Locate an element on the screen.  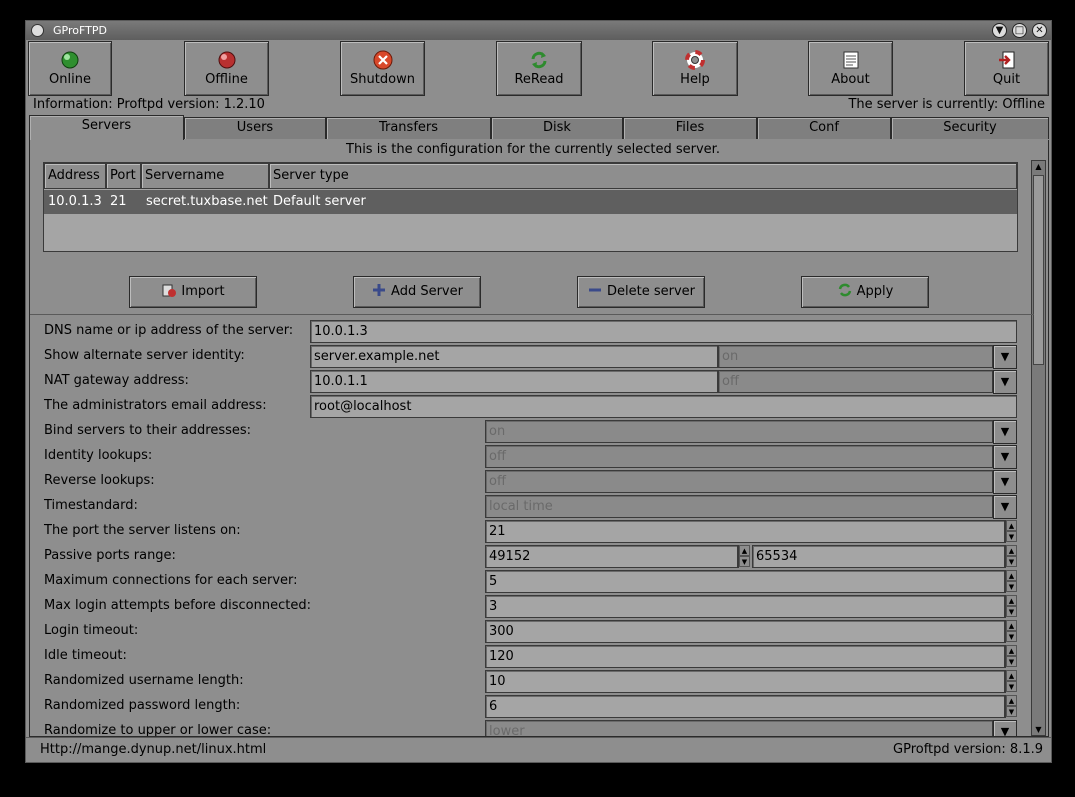
email-field: root@localhost is located at coordinates (663, 406).